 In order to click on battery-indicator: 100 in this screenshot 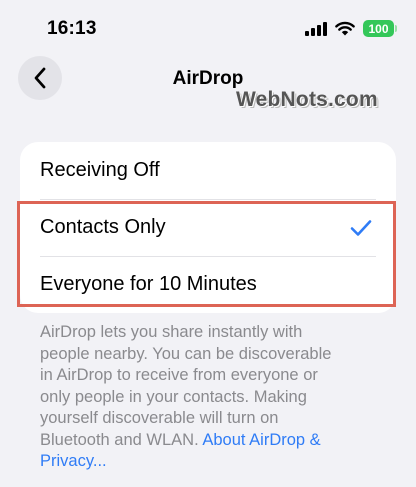, I will do `click(380, 28)`.